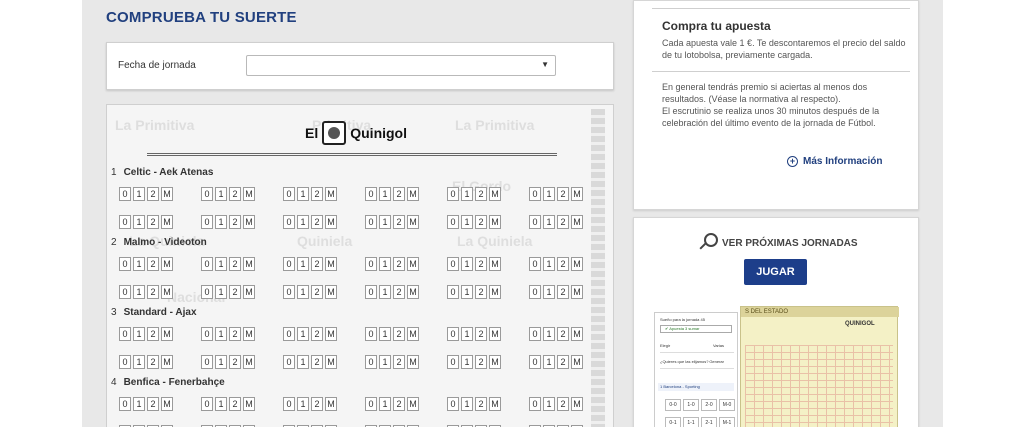 This screenshot has height=427, width=1024. Describe the element at coordinates (778, 243) in the screenshot. I see `ver-proximas-jornadas-link: VER PRÓXIMAS JORNADAS` at that location.